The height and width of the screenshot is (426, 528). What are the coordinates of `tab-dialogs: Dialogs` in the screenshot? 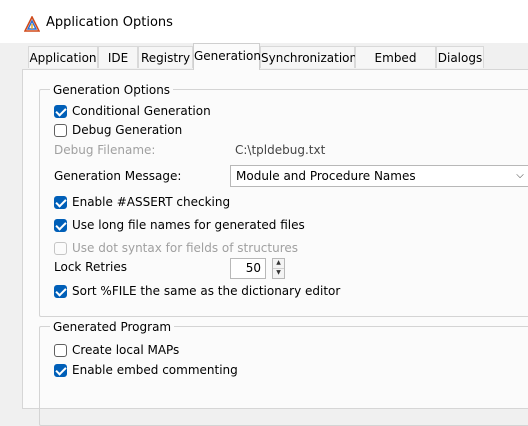 It's located at (460, 57).